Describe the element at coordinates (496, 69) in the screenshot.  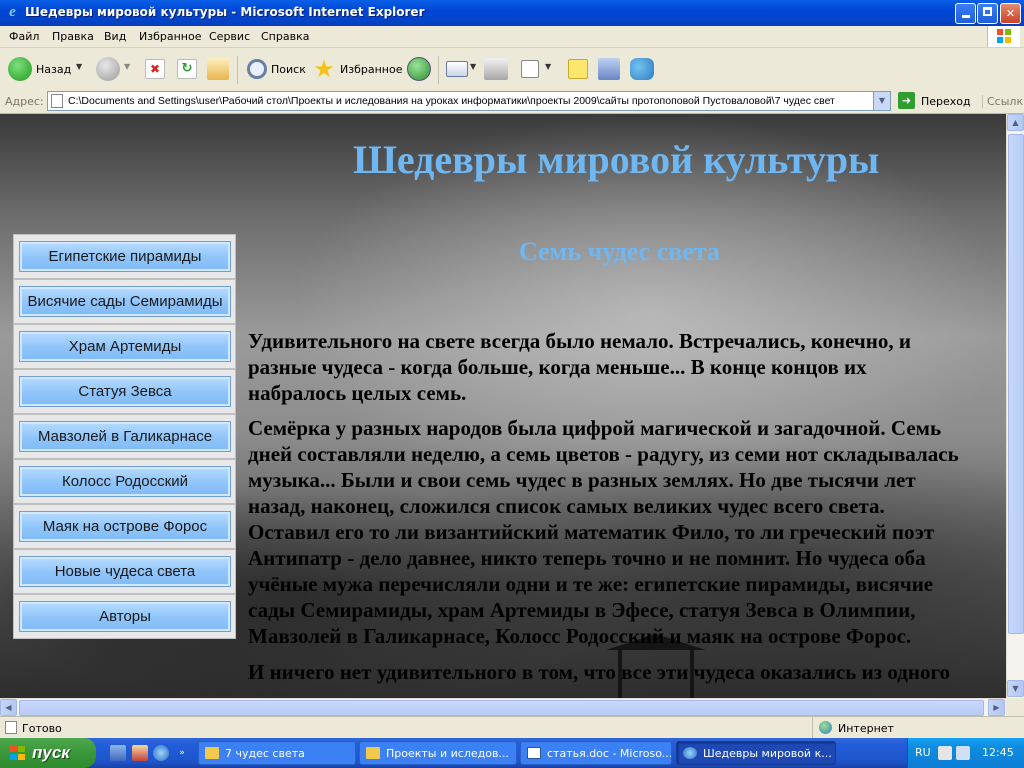
I see `print-icon` at that location.